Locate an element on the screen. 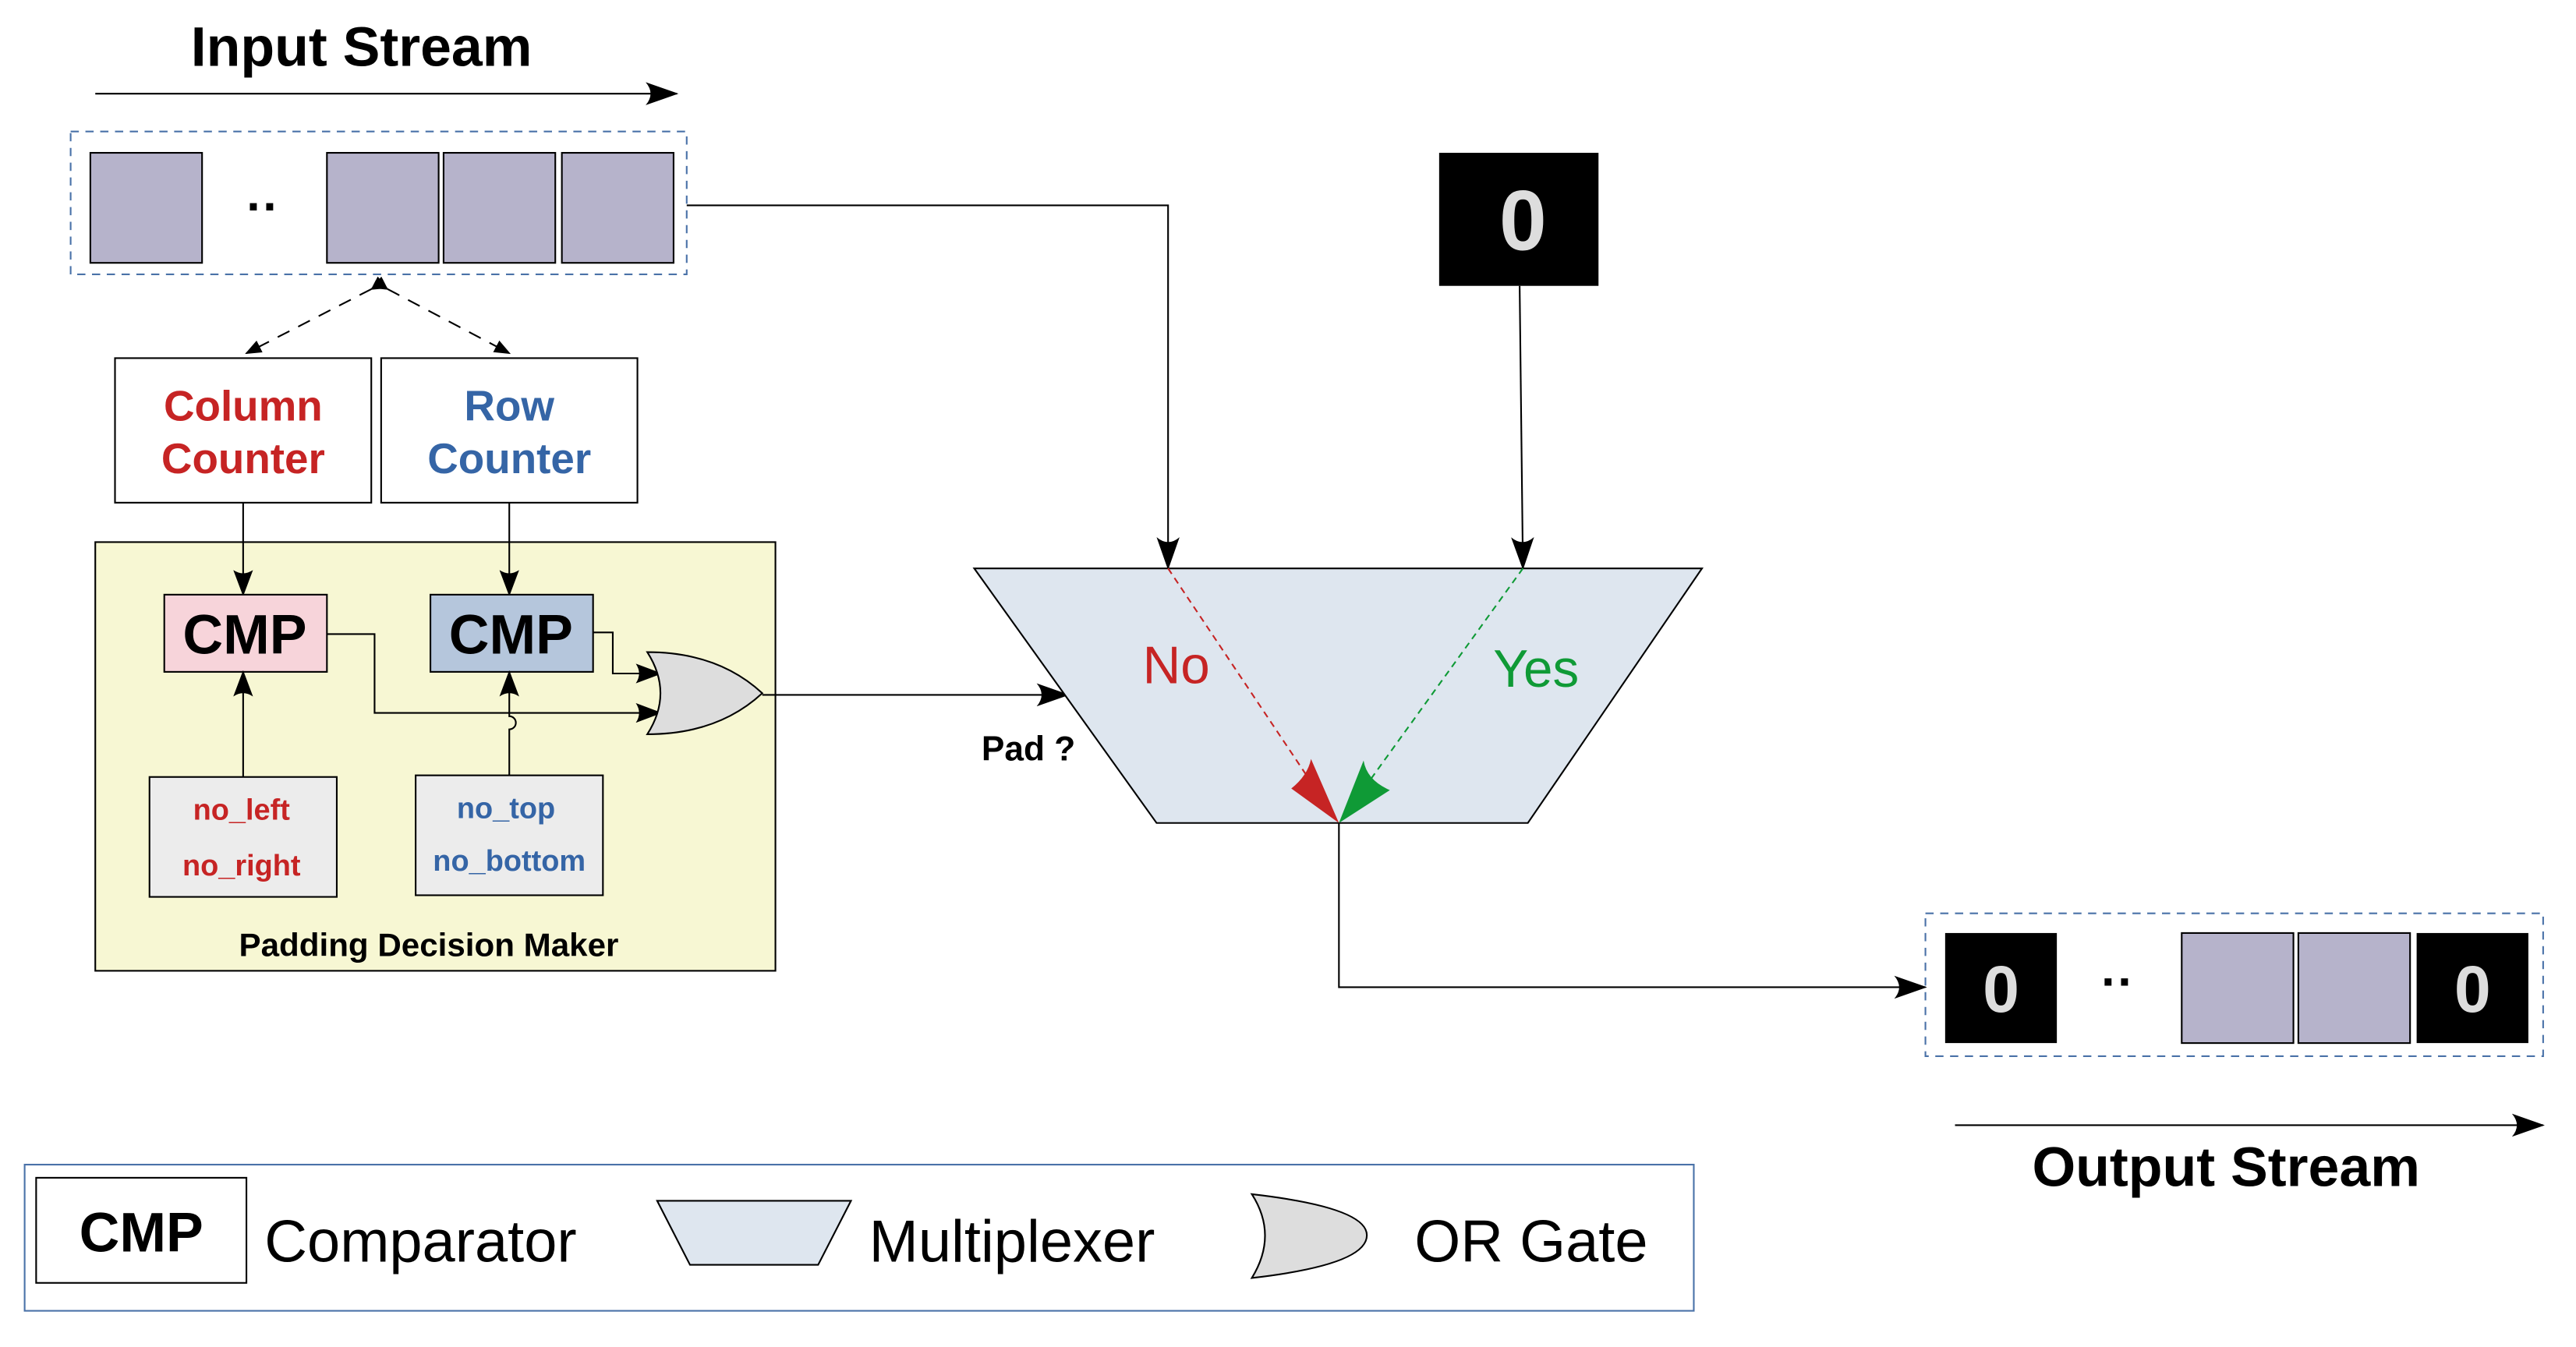 The height and width of the screenshot is (1347, 2576). param-no-right: no_right is located at coordinates (241, 866).